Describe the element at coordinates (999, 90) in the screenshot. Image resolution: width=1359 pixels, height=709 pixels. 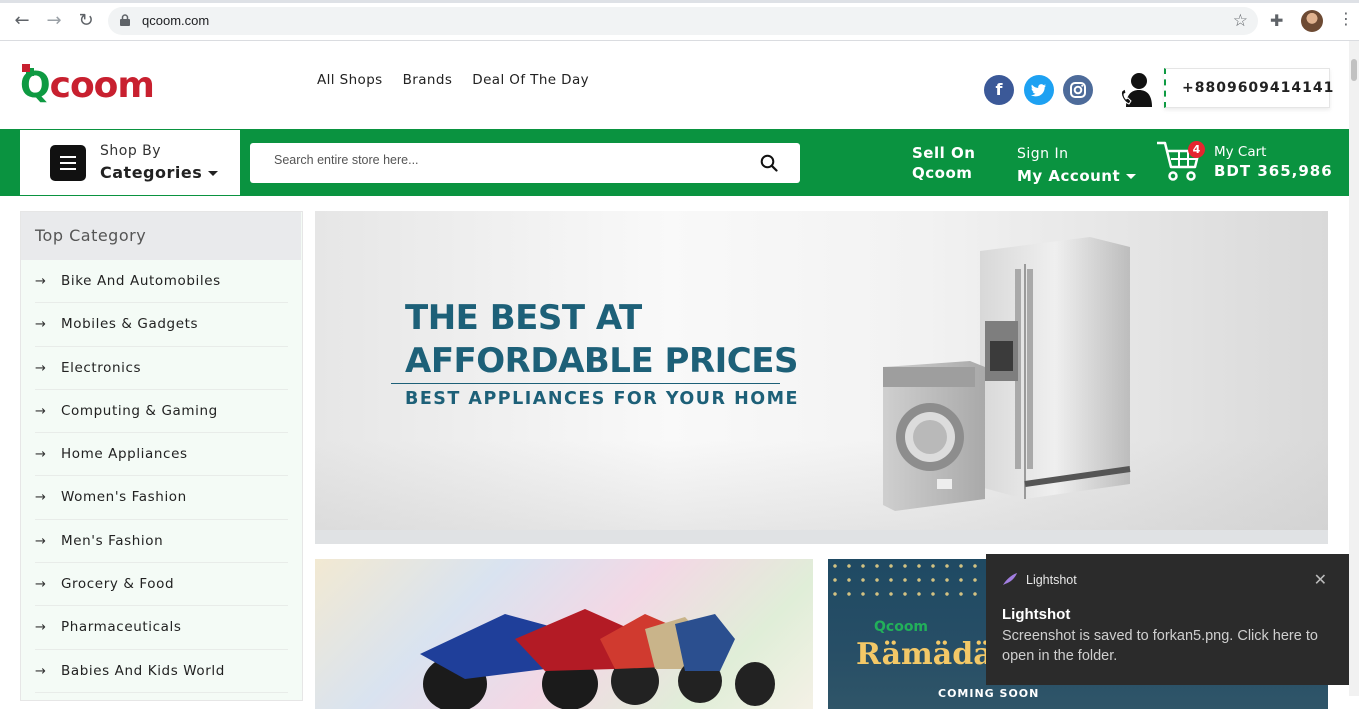
I see `facebook-icon: f` at that location.